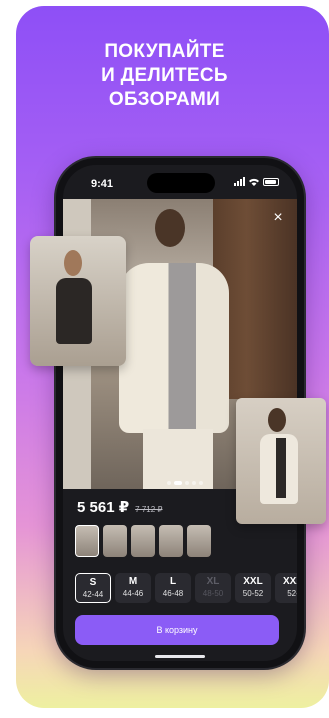 This screenshot has width=329, height=718. I want to click on size-option-s: S 42-44, so click(93, 588).